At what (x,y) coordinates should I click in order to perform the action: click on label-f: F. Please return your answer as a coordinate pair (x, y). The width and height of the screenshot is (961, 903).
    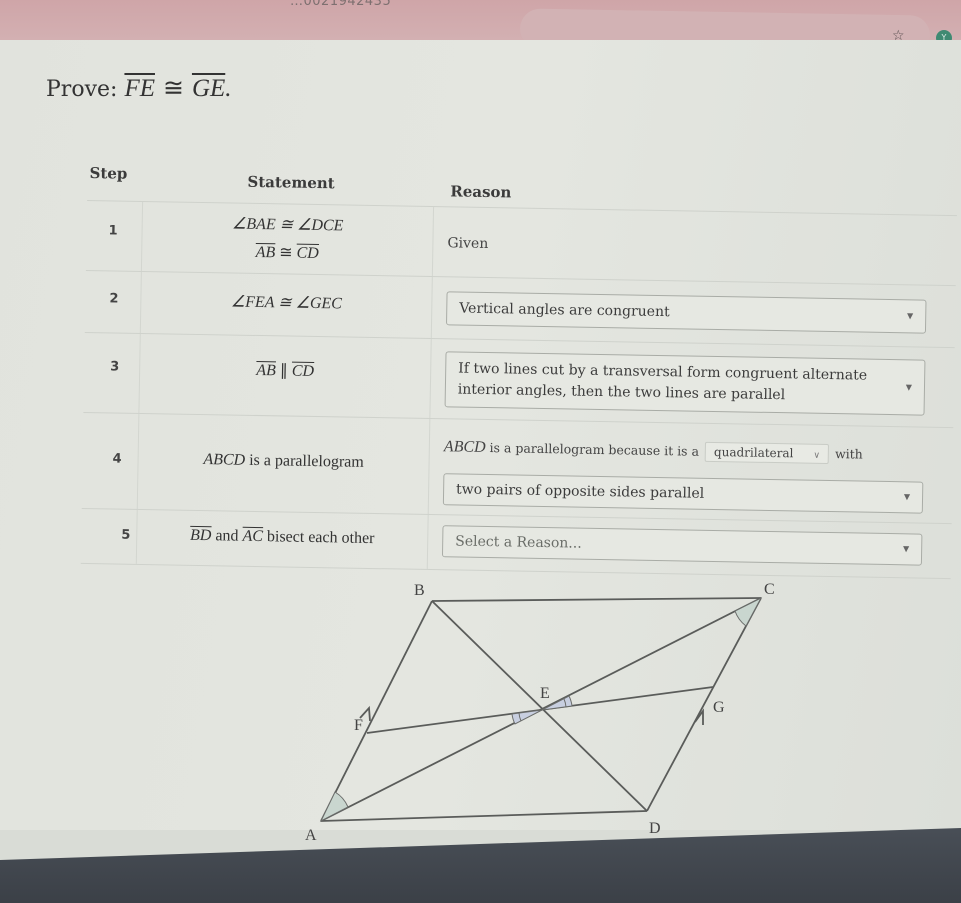
    Looking at the image, I should click on (358, 725).